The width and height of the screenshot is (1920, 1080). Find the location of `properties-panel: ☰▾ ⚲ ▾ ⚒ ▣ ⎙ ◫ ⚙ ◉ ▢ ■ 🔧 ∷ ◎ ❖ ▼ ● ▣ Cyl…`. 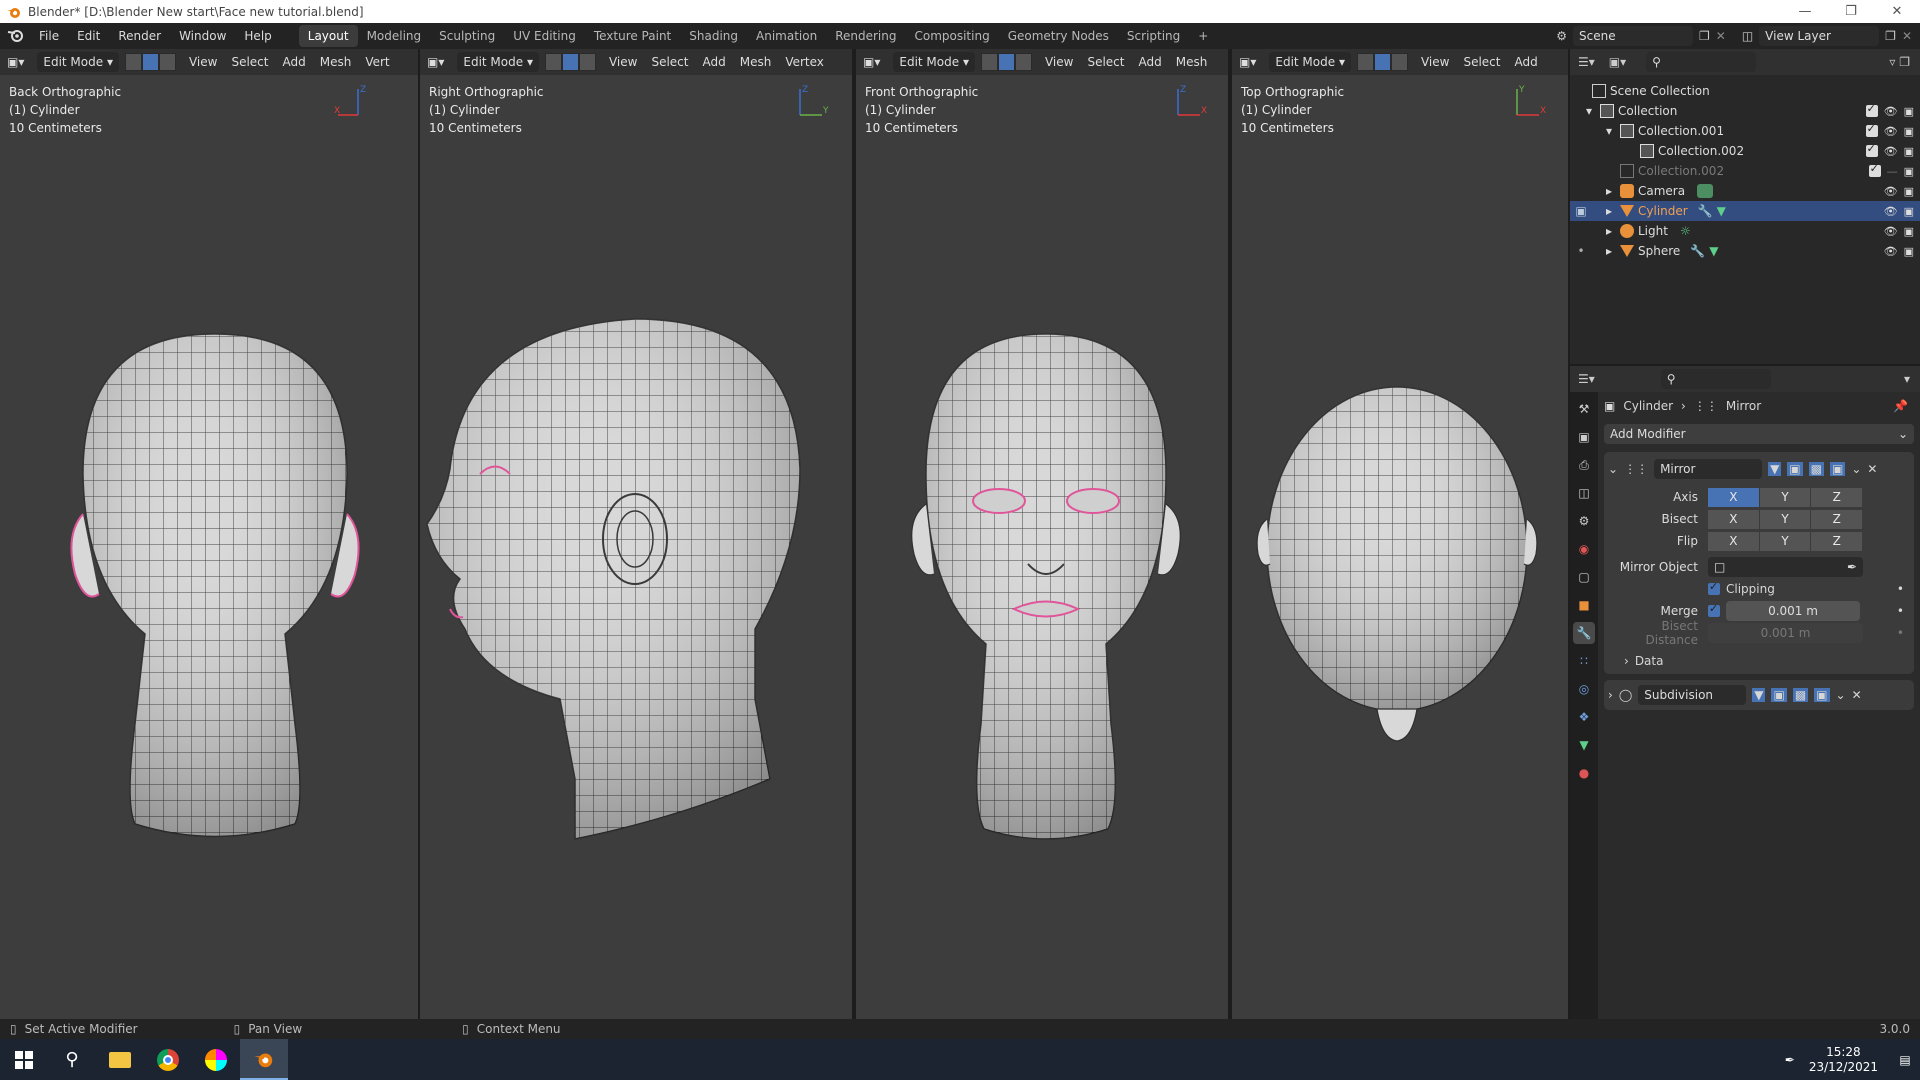

properties-panel: ☰▾ ⚲ ▾ ⚒ ▣ ⎙ ◫ ⚙ ◉ ▢ ■ 🔧 ∷ ◎ ❖ ▼ ● ▣ Cyl… is located at coordinates (1745, 691).